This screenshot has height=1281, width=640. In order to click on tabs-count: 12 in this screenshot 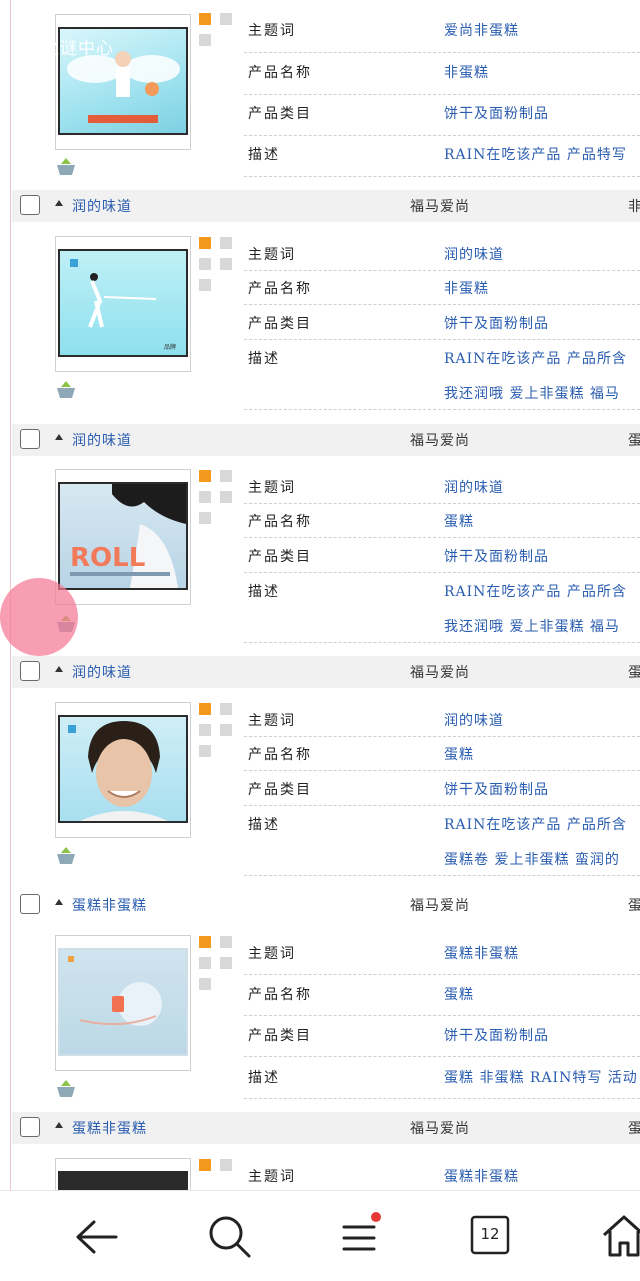, I will do `click(490, 1234)`.